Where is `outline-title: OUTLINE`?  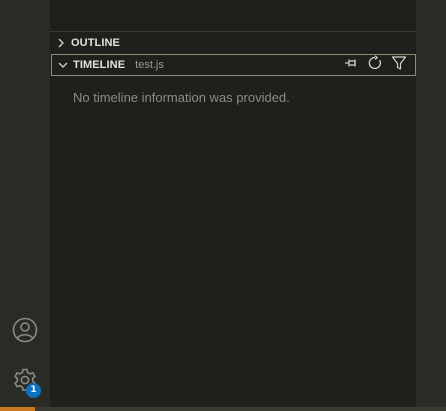
outline-title: OUTLINE is located at coordinates (95, 42).